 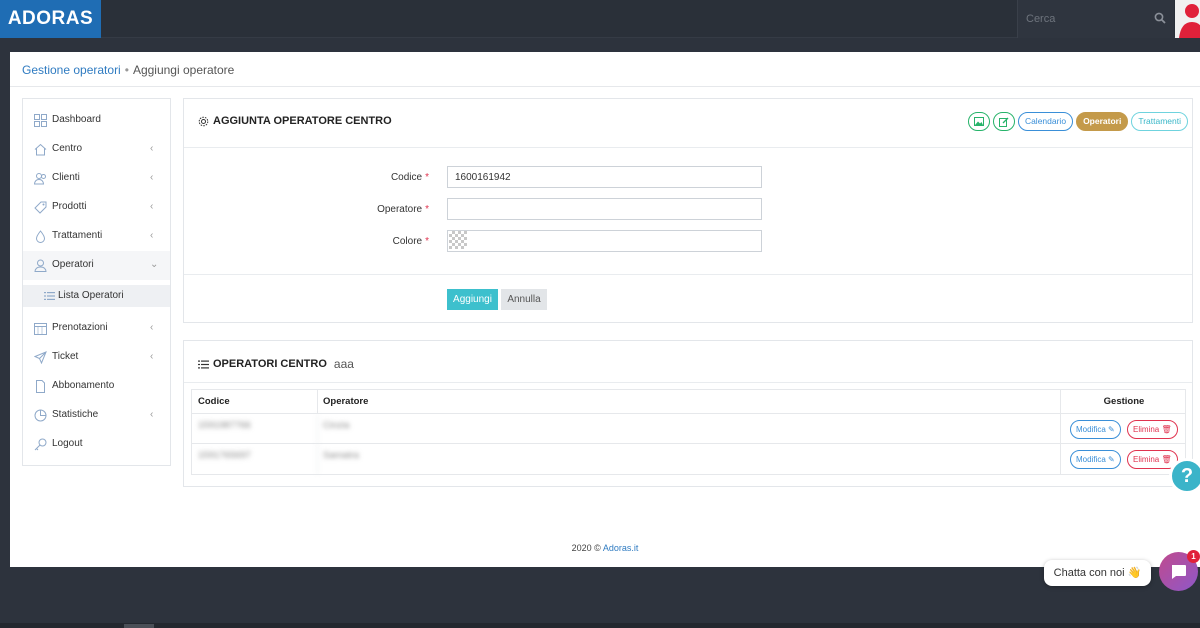 I want to click on dashboard-icon, so click(x=40, y=120).